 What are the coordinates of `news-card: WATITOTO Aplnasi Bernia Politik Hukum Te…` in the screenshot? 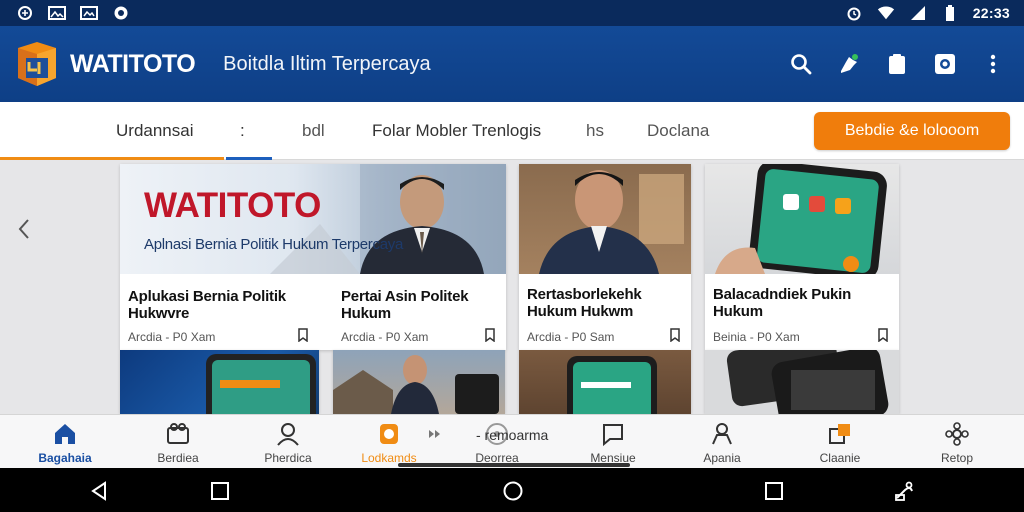 It's located at (313, 257).